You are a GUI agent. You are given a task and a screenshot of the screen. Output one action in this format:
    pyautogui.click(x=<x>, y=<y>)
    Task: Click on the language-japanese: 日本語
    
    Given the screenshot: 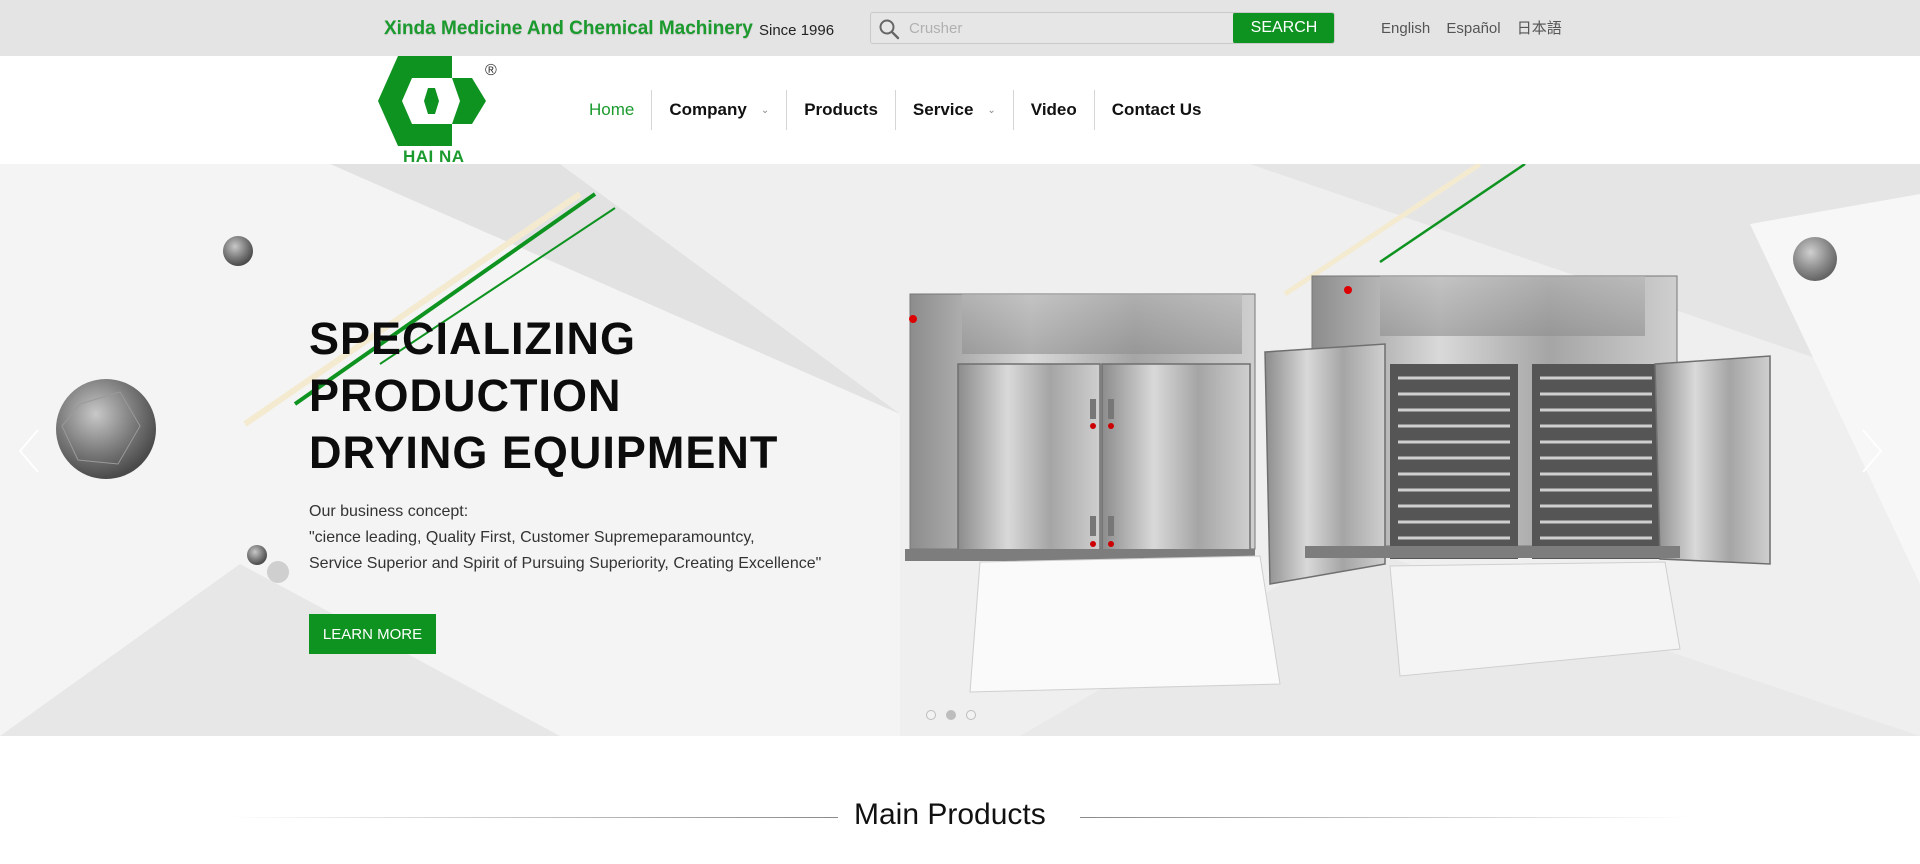 What is the action you would take?
    pyautogui.click(x=1539, y=28)
    